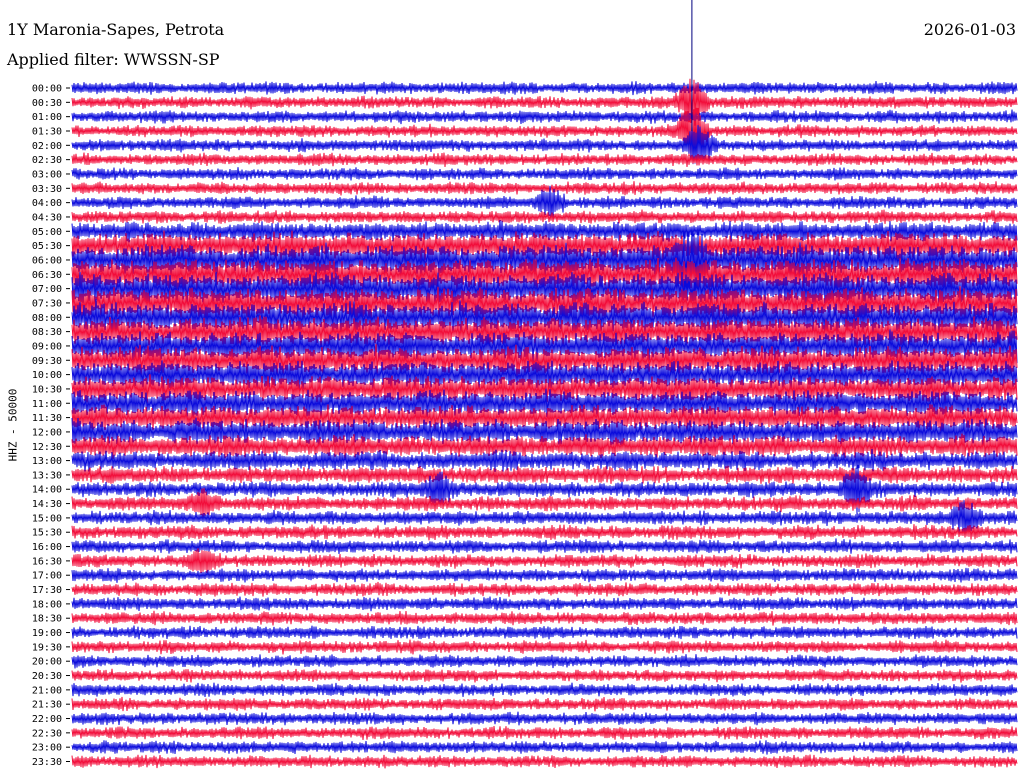 This screenshot has width=1024, height=780. What do you see at coordinates (47, 461) in the screenshot?
I see `row-time-label: 13:00` at bounding box center [47, 461].